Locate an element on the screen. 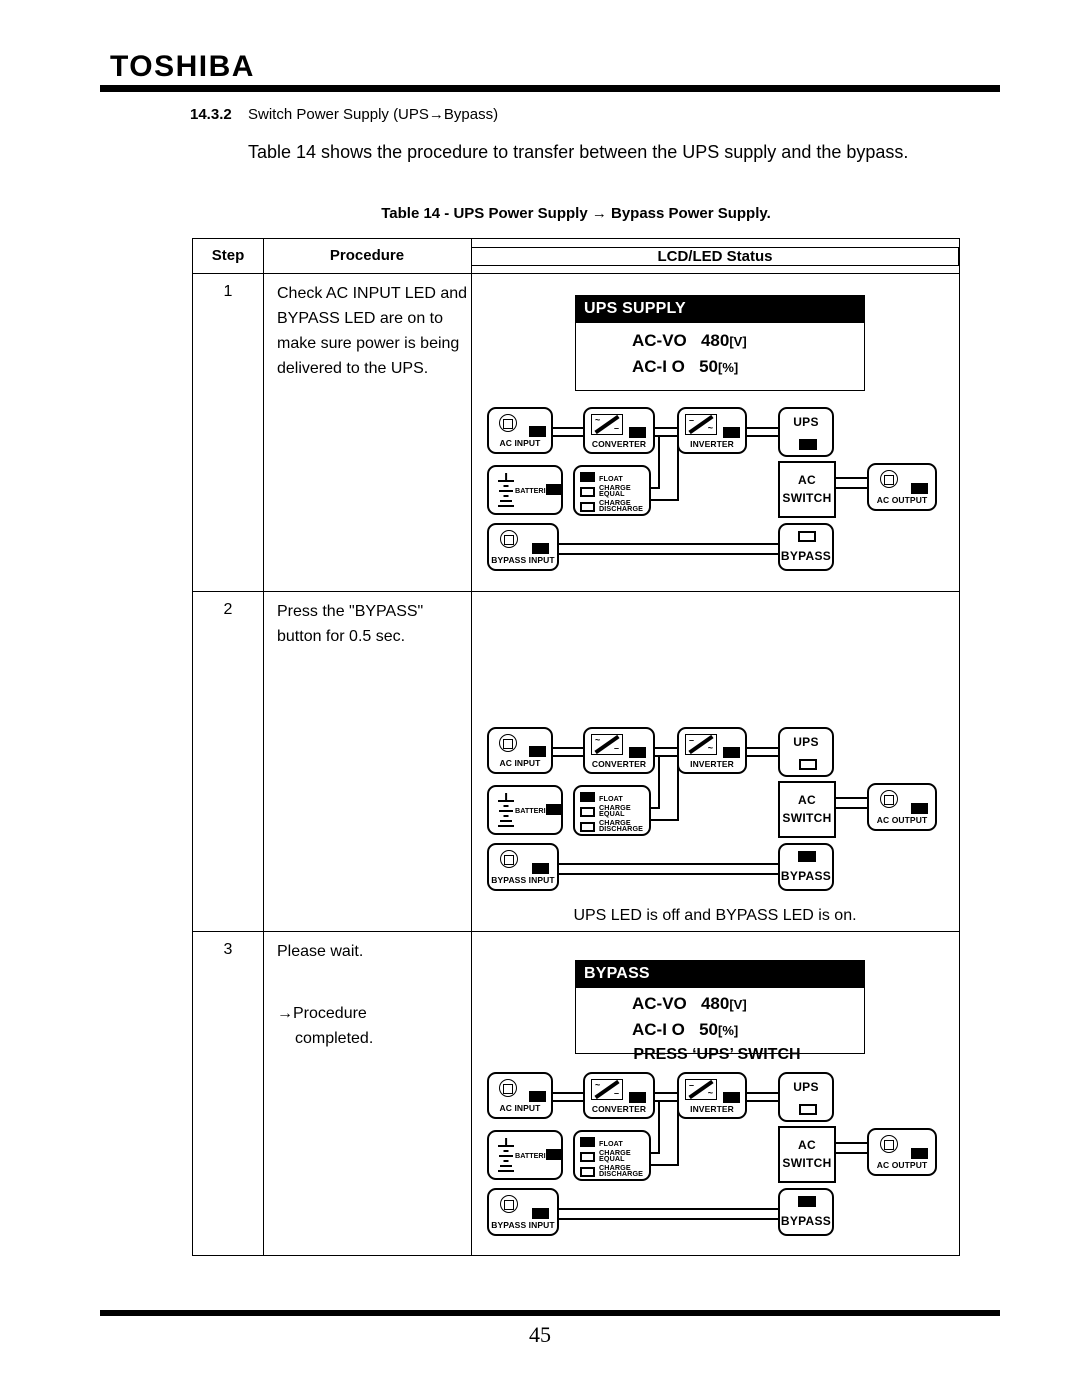 Image resolution: width=1080 pixels, height=1397 pixels. bypass-source-icon is located at coordinates (509, 1204).